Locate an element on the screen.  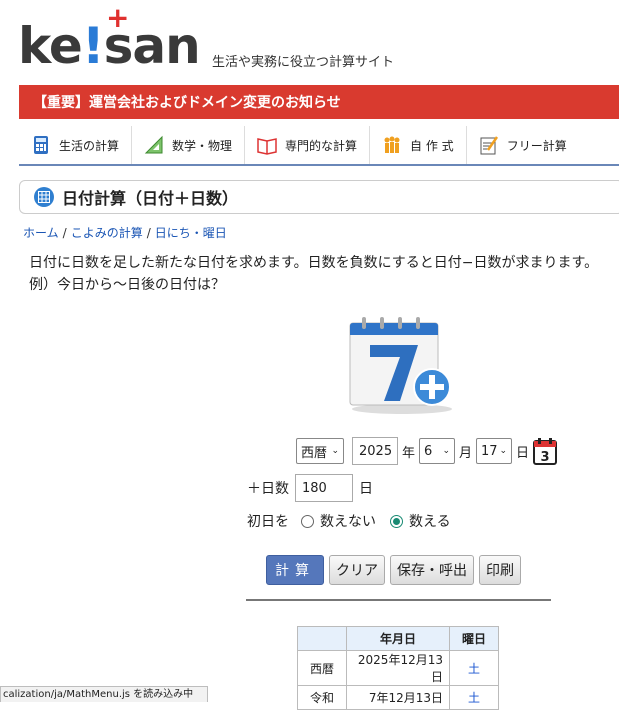
era-value: 西暦 is located at coordinates (314, 453).